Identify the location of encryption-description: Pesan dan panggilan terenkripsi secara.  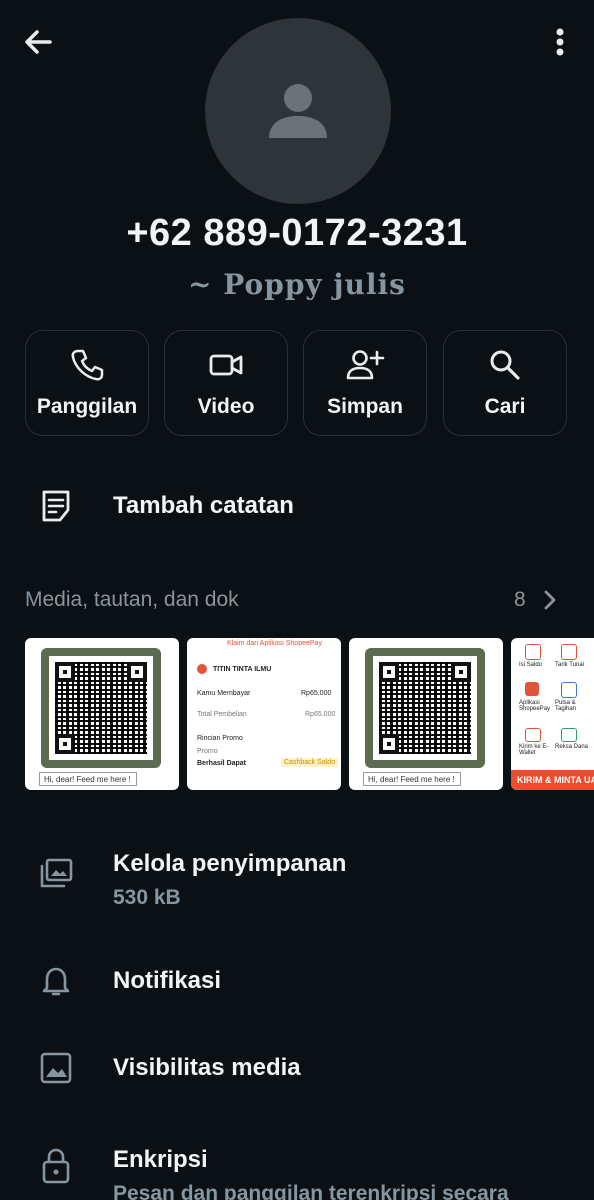
(311, 1191).